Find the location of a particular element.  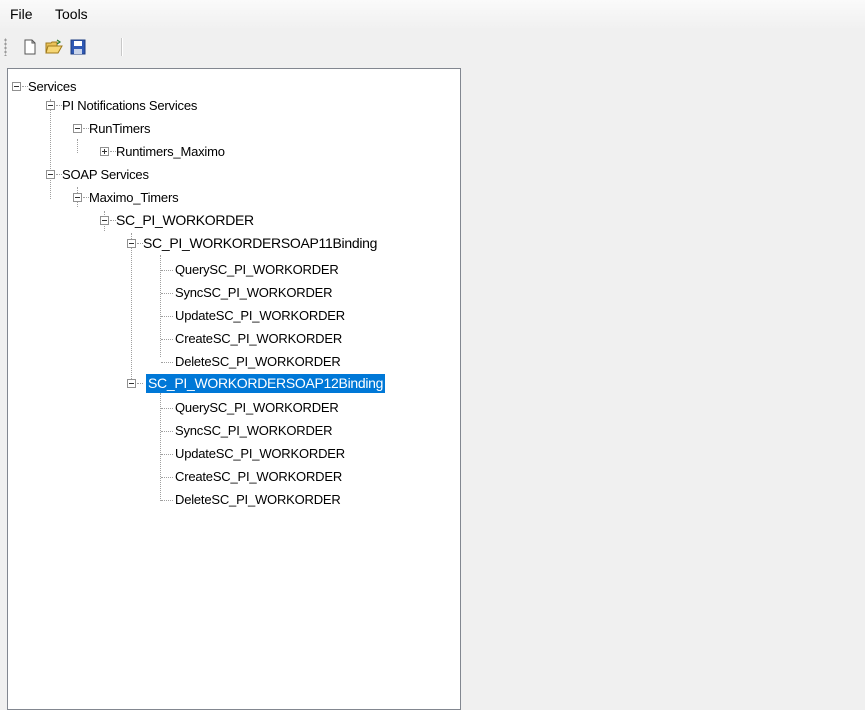

new-button is located at coordinates (30, 47).